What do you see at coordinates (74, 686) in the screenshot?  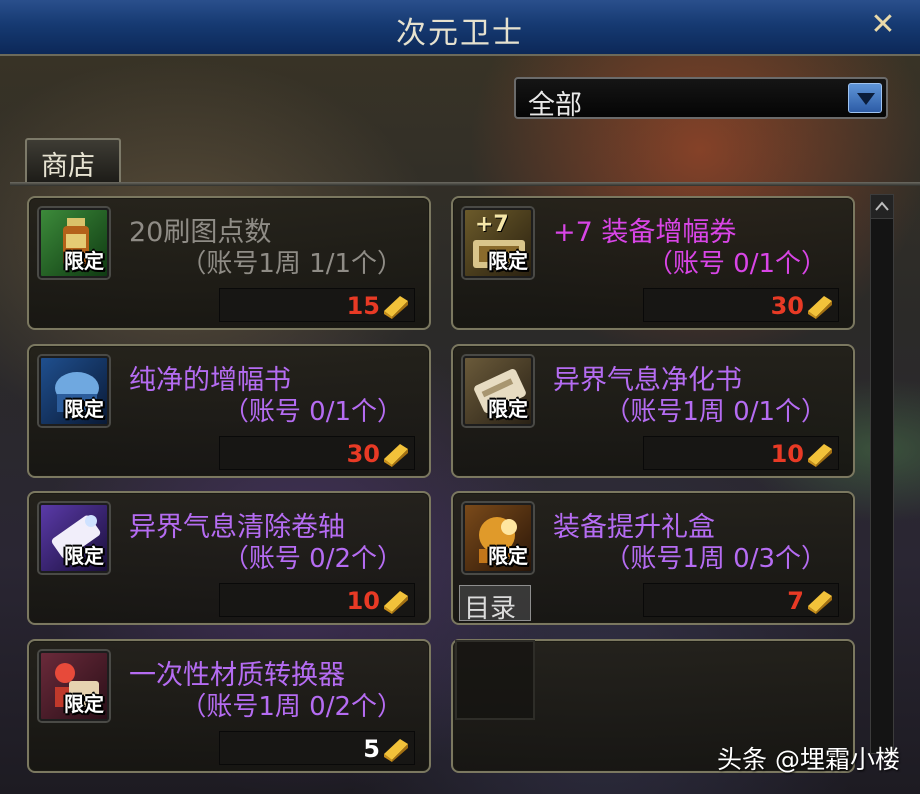 I see `material-converter-icon: 限定` at bounding box center [74, 686].